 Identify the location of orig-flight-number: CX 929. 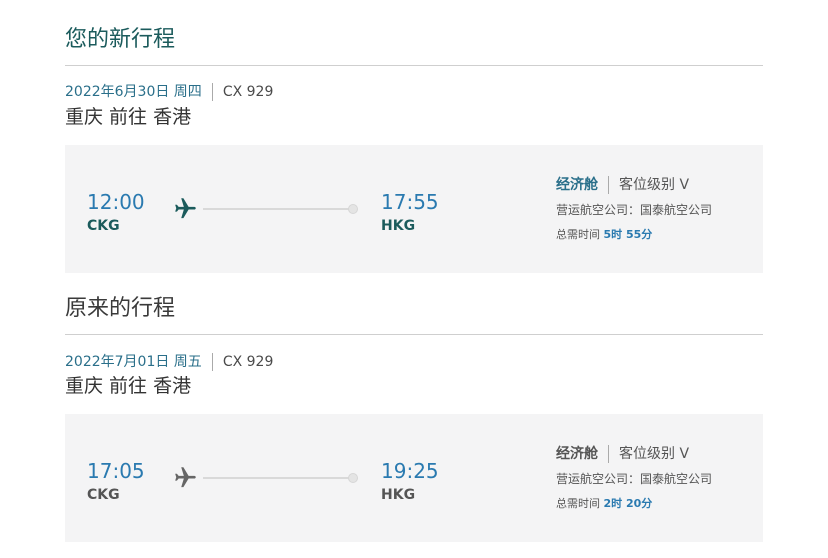
(248, 362).